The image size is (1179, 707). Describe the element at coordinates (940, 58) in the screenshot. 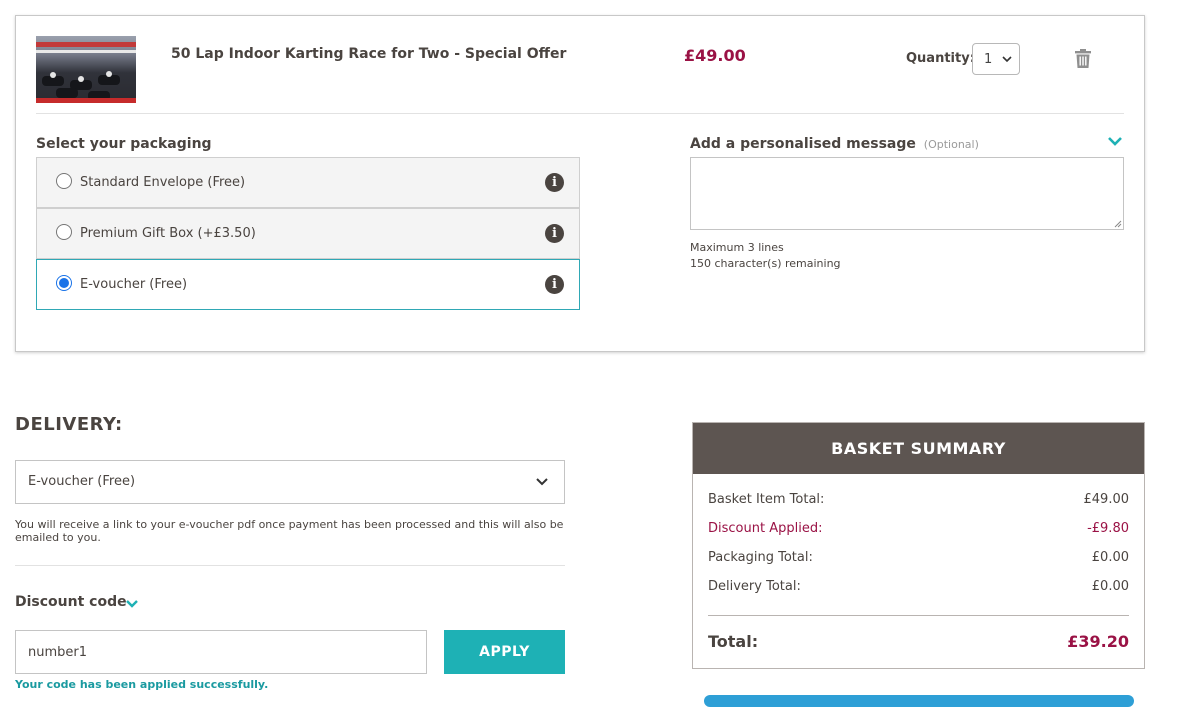

I see `quantity-label: Quantity:` at that location.